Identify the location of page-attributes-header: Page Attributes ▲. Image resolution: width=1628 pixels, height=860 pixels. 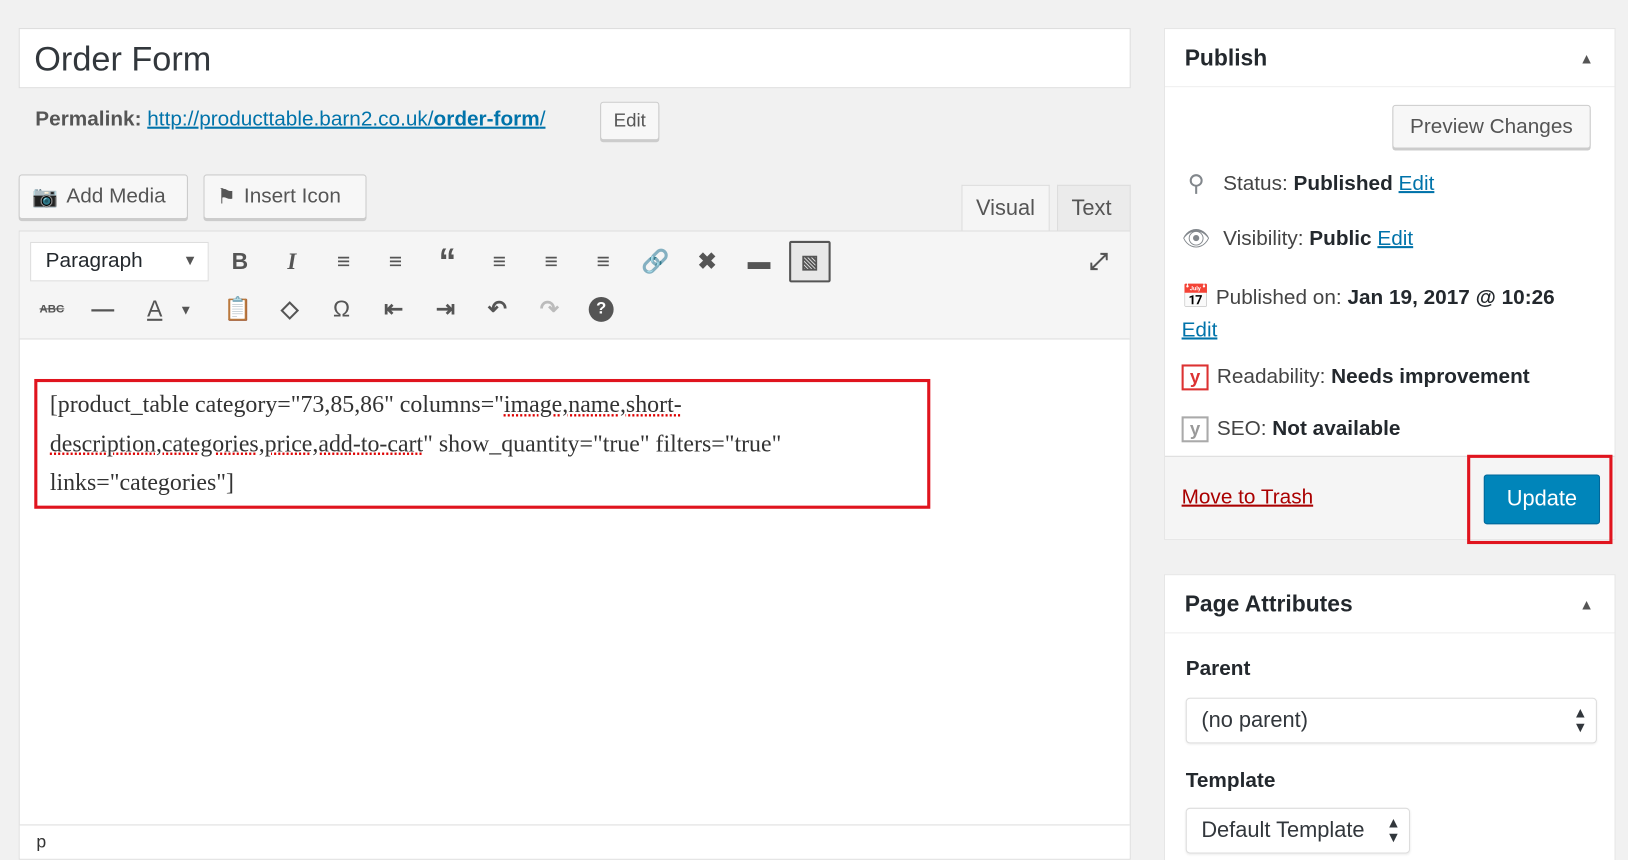
(1389, 604).